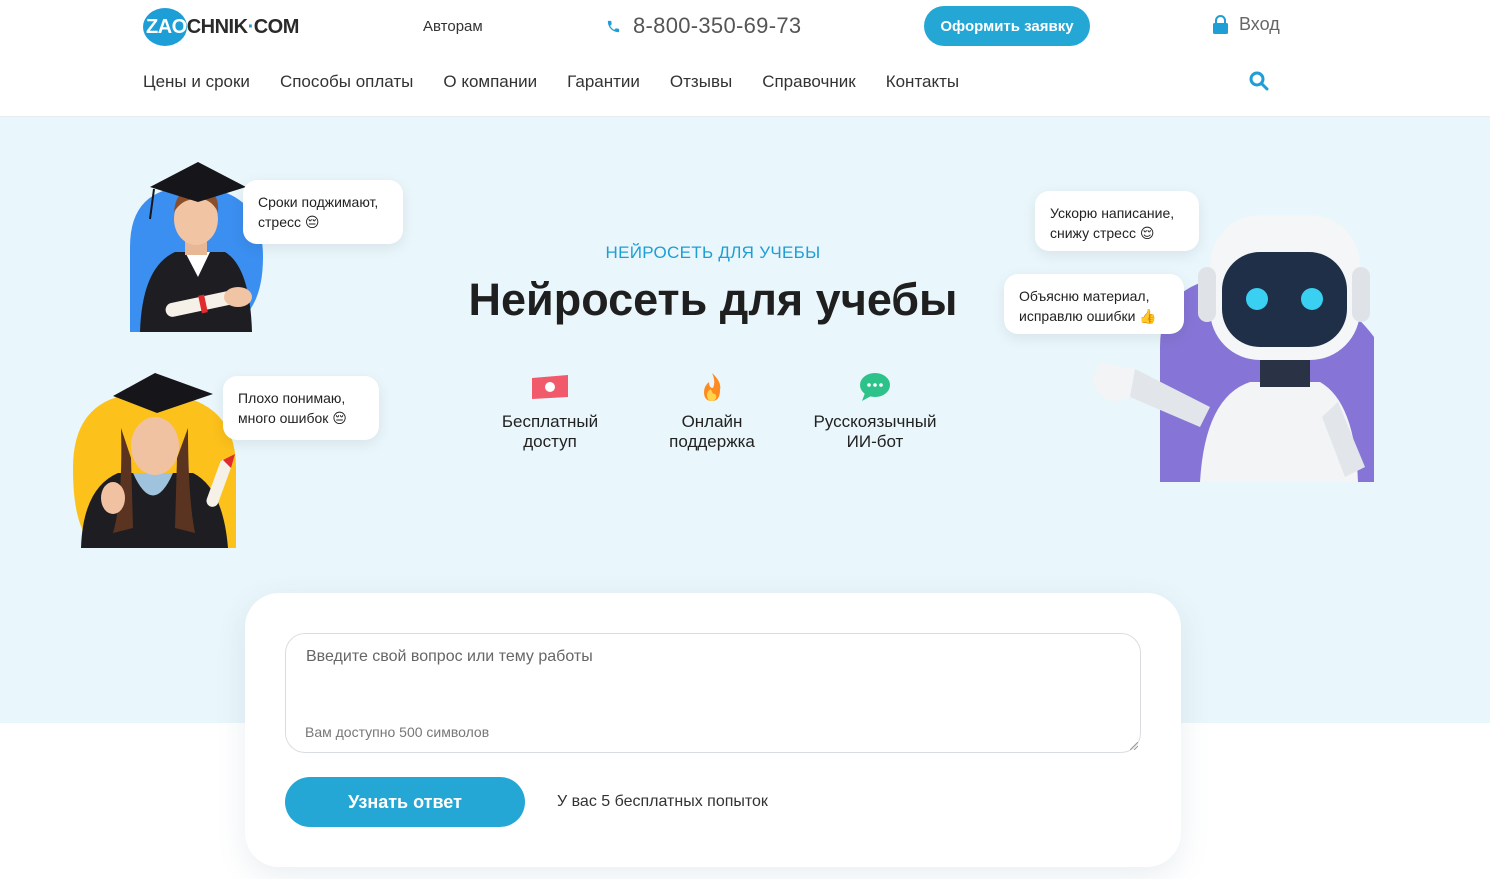 The width and height of the screenshot is (1490, 879). Describe the element at coordinates (397, 732) in the screenshot. I see `char-limit-hint: Вам доступно 500 символов` at that location.